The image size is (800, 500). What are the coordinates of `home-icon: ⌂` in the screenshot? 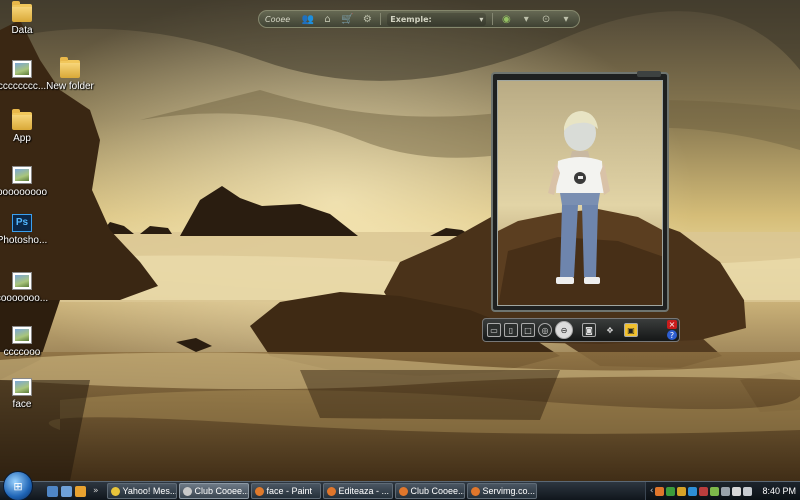 It's located at (328, 19).